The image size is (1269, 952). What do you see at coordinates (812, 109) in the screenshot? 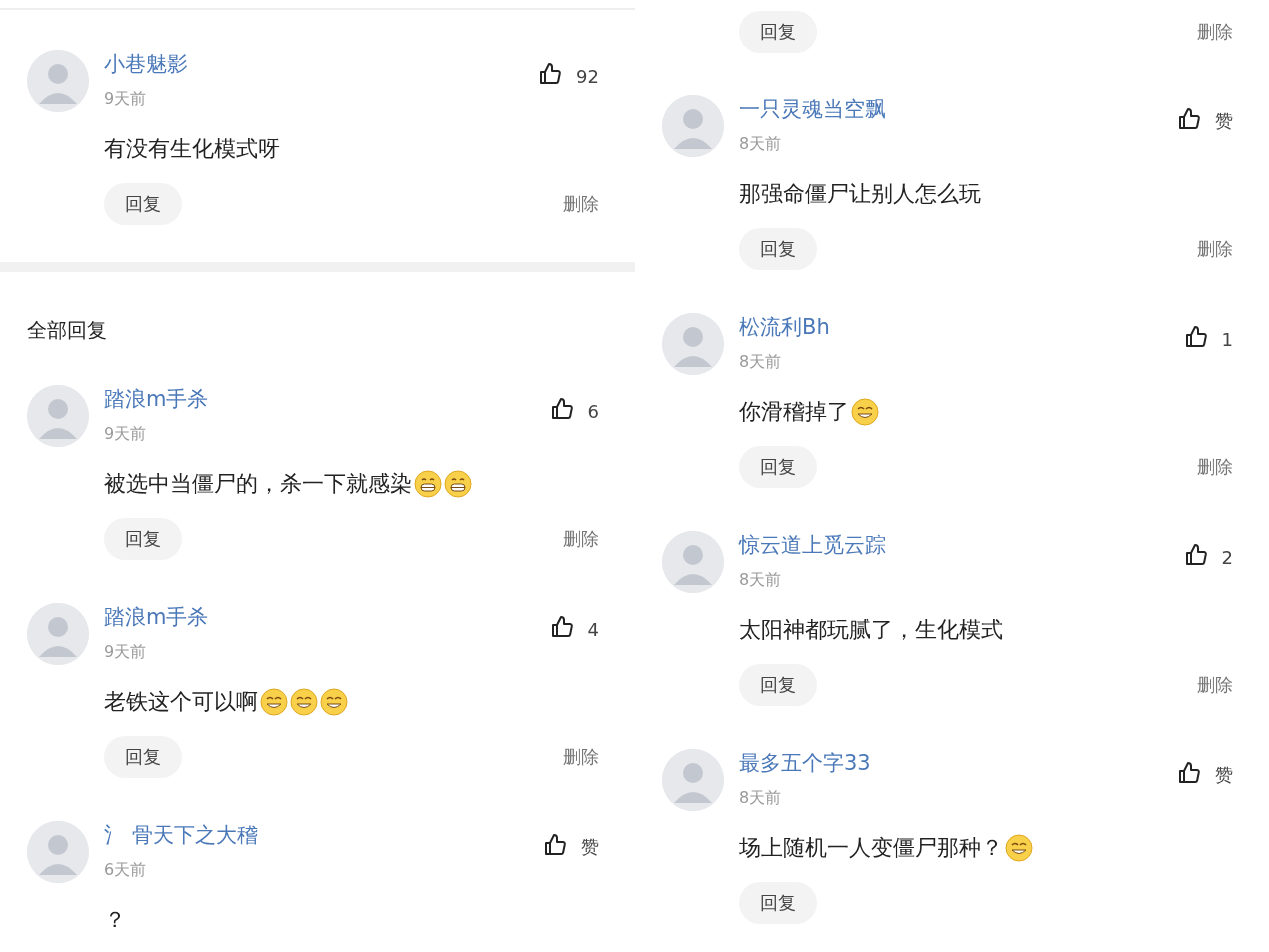
I see `user-name: 一只灵魂当空飘` at bounding box center [812, 109].